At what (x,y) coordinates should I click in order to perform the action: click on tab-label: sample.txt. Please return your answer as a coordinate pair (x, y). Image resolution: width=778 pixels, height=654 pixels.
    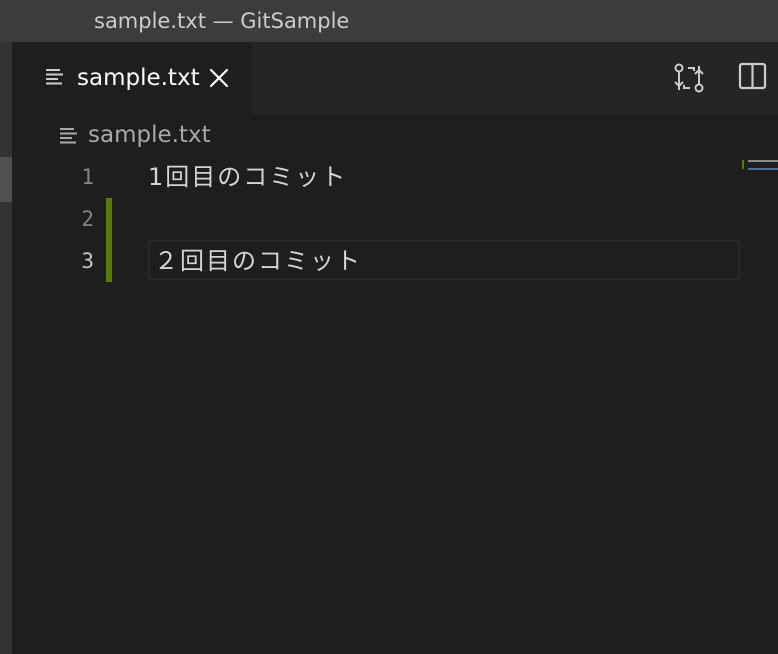
    Looking at the image, I should click on (138, 78).